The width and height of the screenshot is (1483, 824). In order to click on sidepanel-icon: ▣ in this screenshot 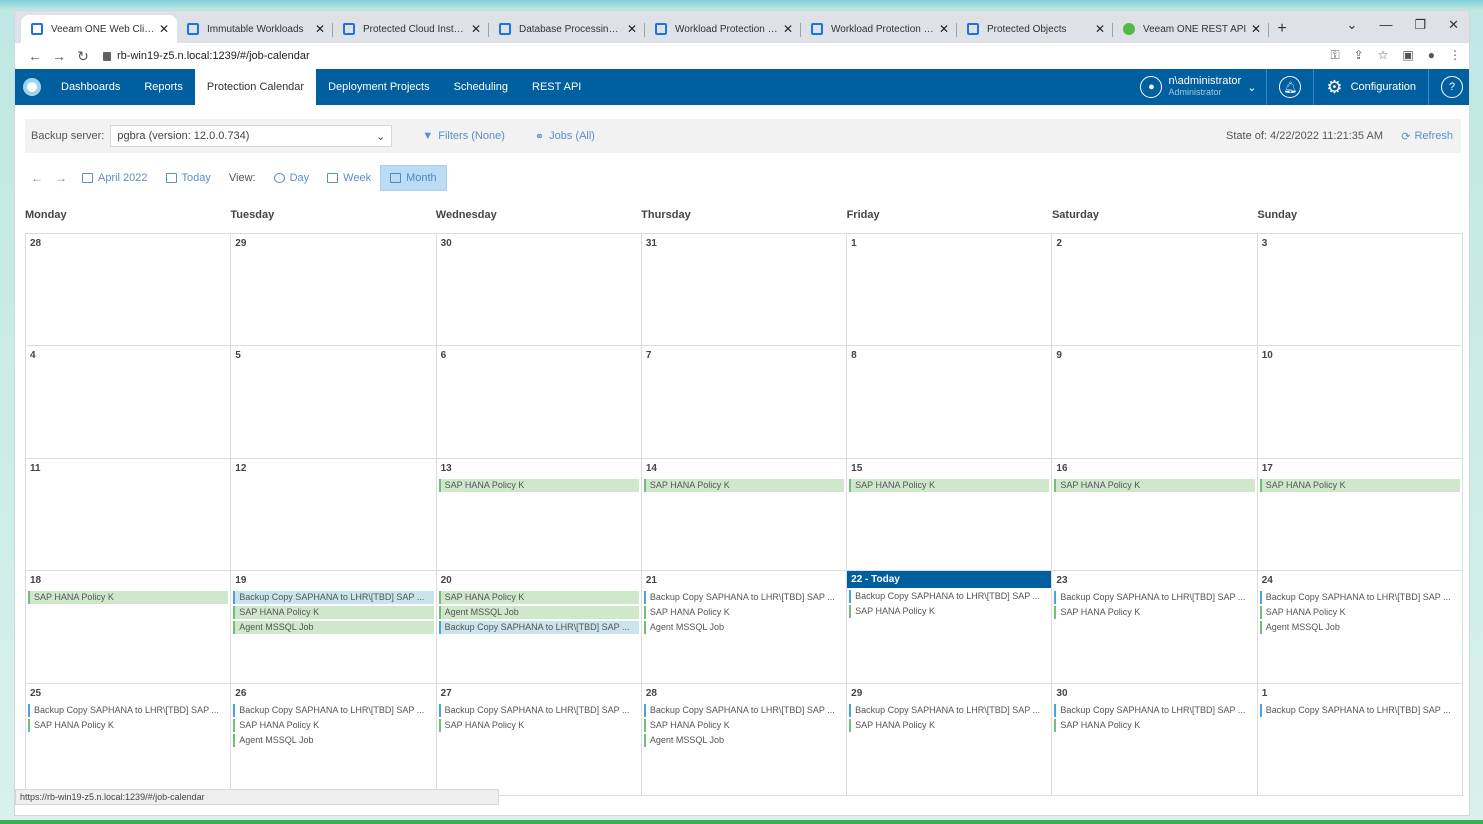, I will do `click(1407, 55)`.